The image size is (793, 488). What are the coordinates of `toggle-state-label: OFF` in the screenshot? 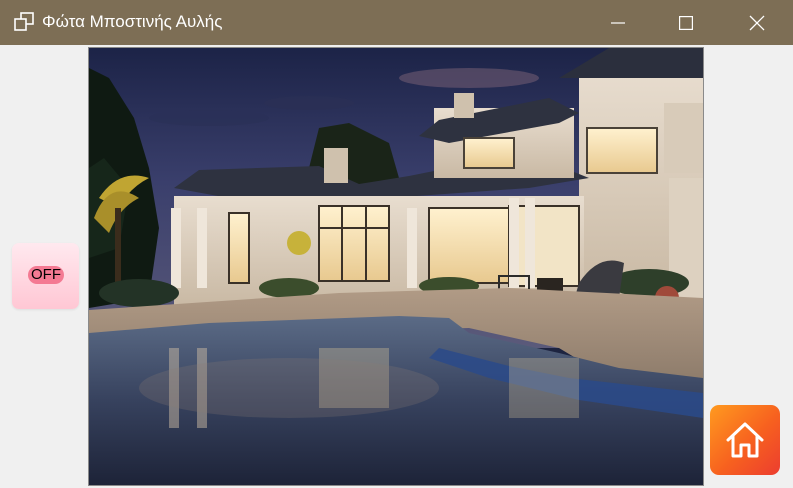 It's located at (46, 275).